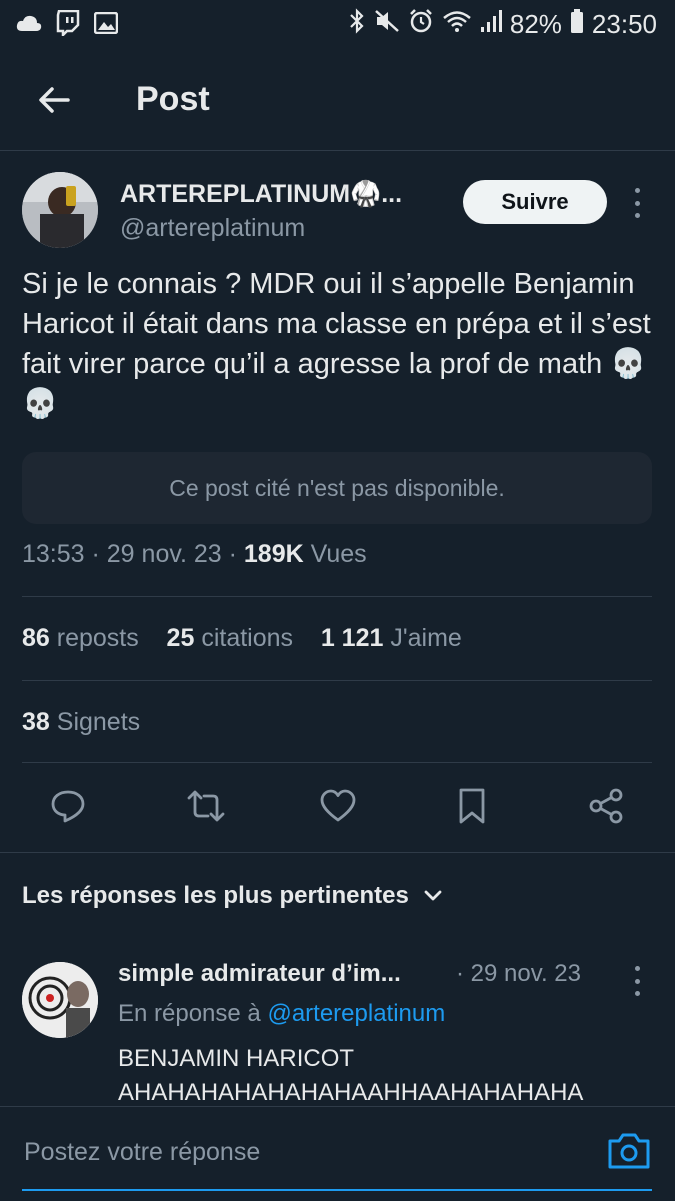  Describe the element at coordinates (68, 25) in the screenshot. I see `twitch-icon` at that location.